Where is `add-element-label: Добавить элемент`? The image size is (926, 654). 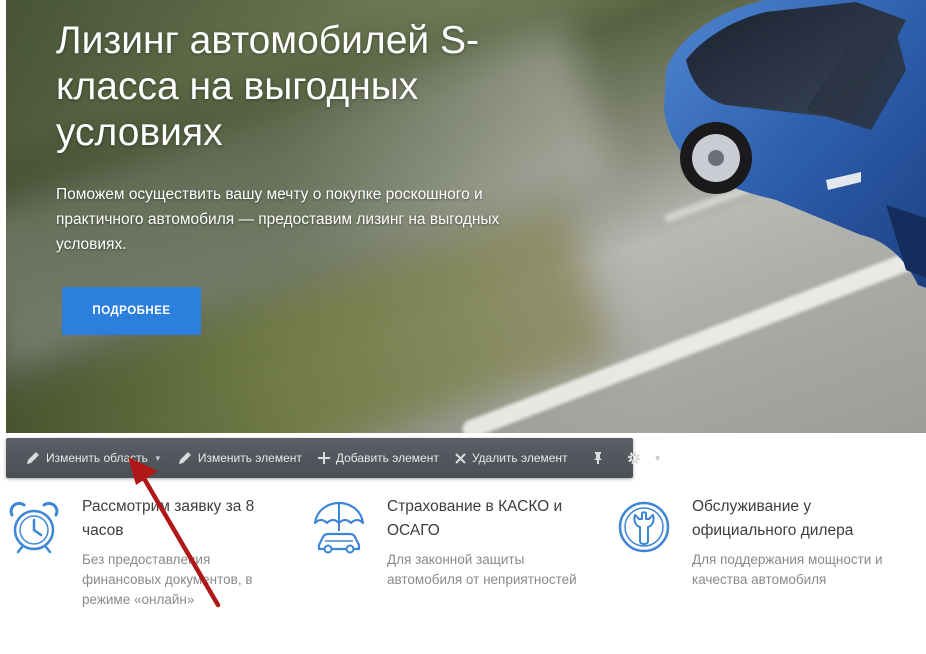
add-element-label: Добавить элемент is located at coordinates (387, 458).